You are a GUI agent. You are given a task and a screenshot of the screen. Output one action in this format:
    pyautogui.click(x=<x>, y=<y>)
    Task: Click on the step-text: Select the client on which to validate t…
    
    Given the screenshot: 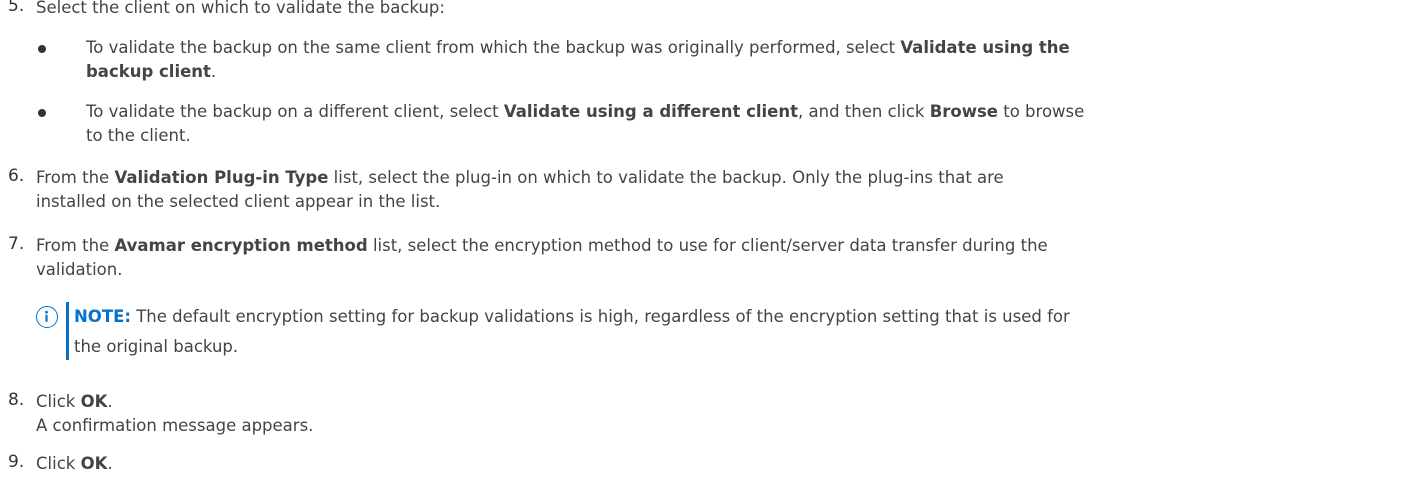 What is the action you would take?
    pyautogui.click(x=240, y=8)
    